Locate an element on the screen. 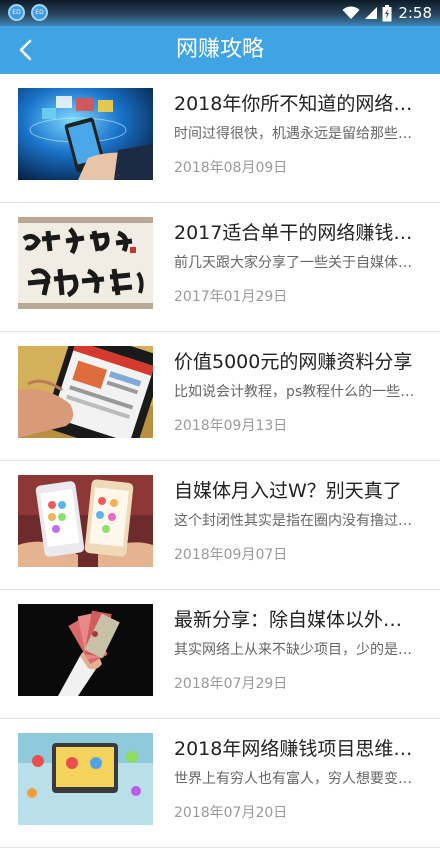  article-summary: 这个封闭性其实是指在圈内没有撸过的人 is located at coordinates (296, 521).